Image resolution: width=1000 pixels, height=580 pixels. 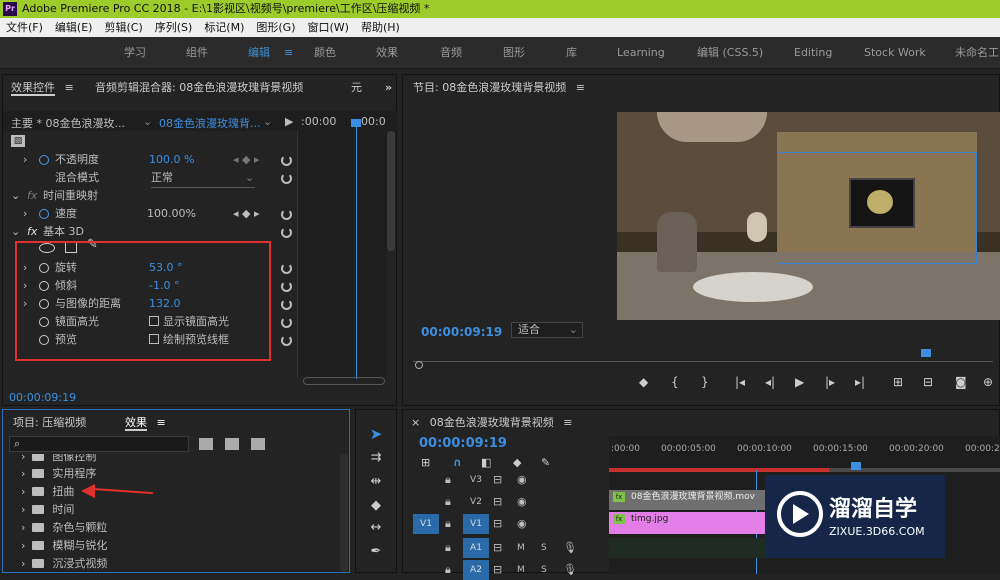 I want to click on effect-controls-tab: 效果控件 ≡, so click(x=42, y=88).